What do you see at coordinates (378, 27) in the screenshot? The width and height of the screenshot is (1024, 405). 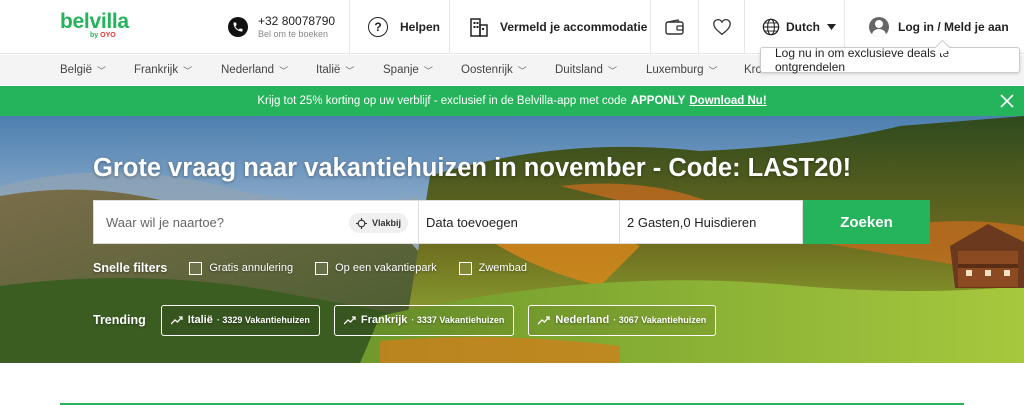 I see `question-icon: ?` at bounding box center [378, 27].